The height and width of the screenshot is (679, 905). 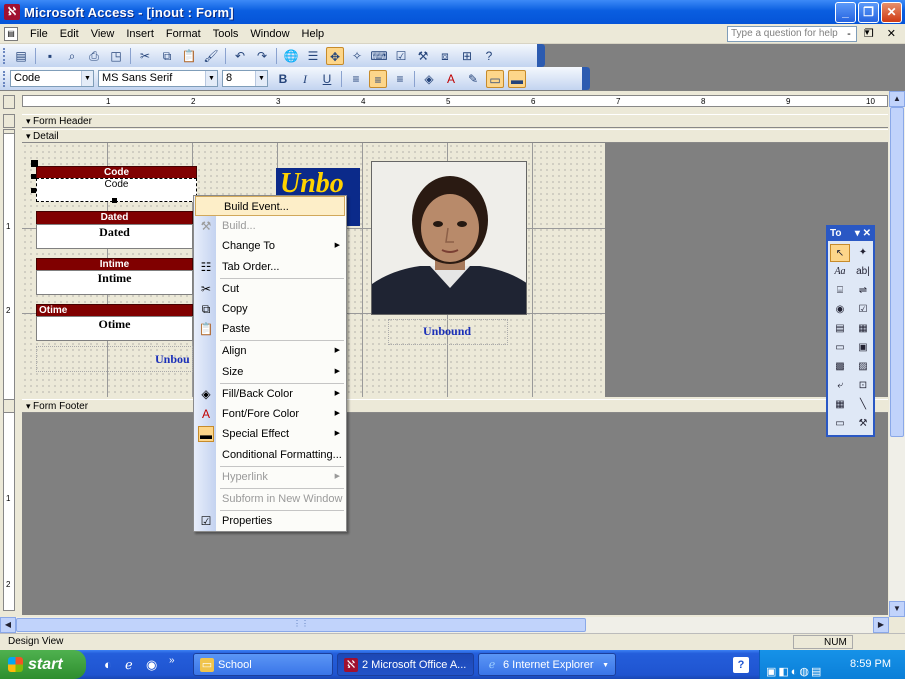 I want to click on dated-label: Dated, so click(x=114, y=218).